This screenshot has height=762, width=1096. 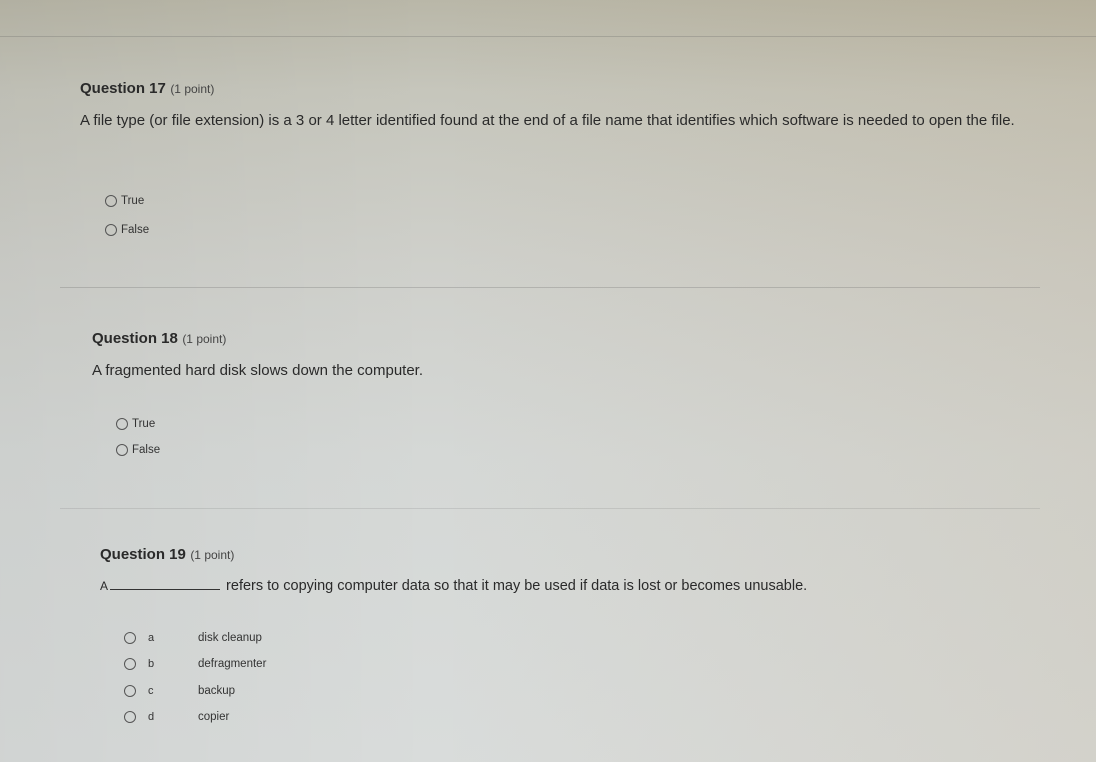 I want to click on option-letter: a, so click(x=151, y=638).